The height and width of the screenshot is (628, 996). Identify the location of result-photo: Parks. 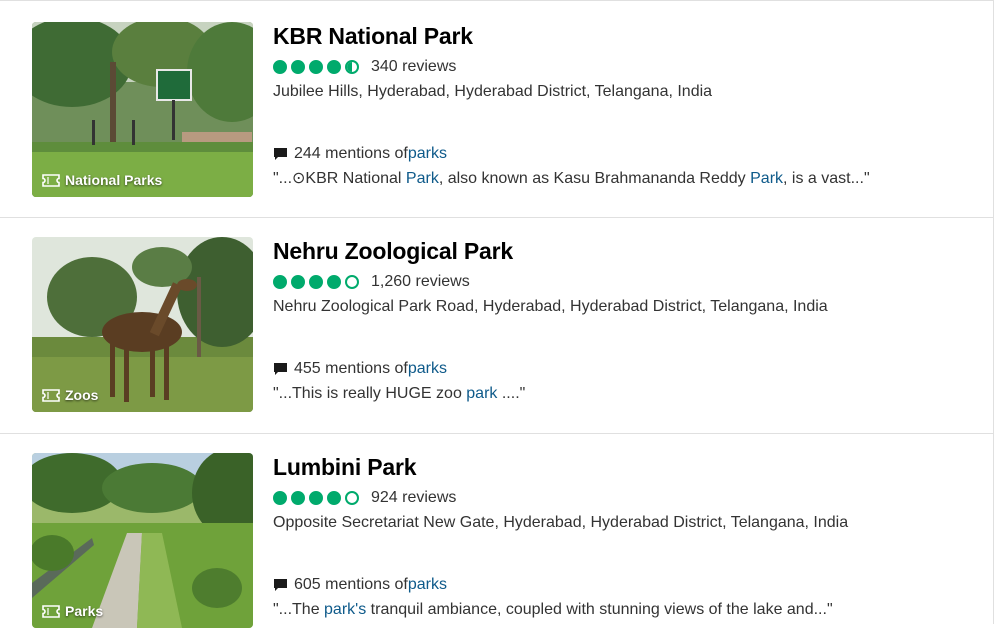
(142, 540).